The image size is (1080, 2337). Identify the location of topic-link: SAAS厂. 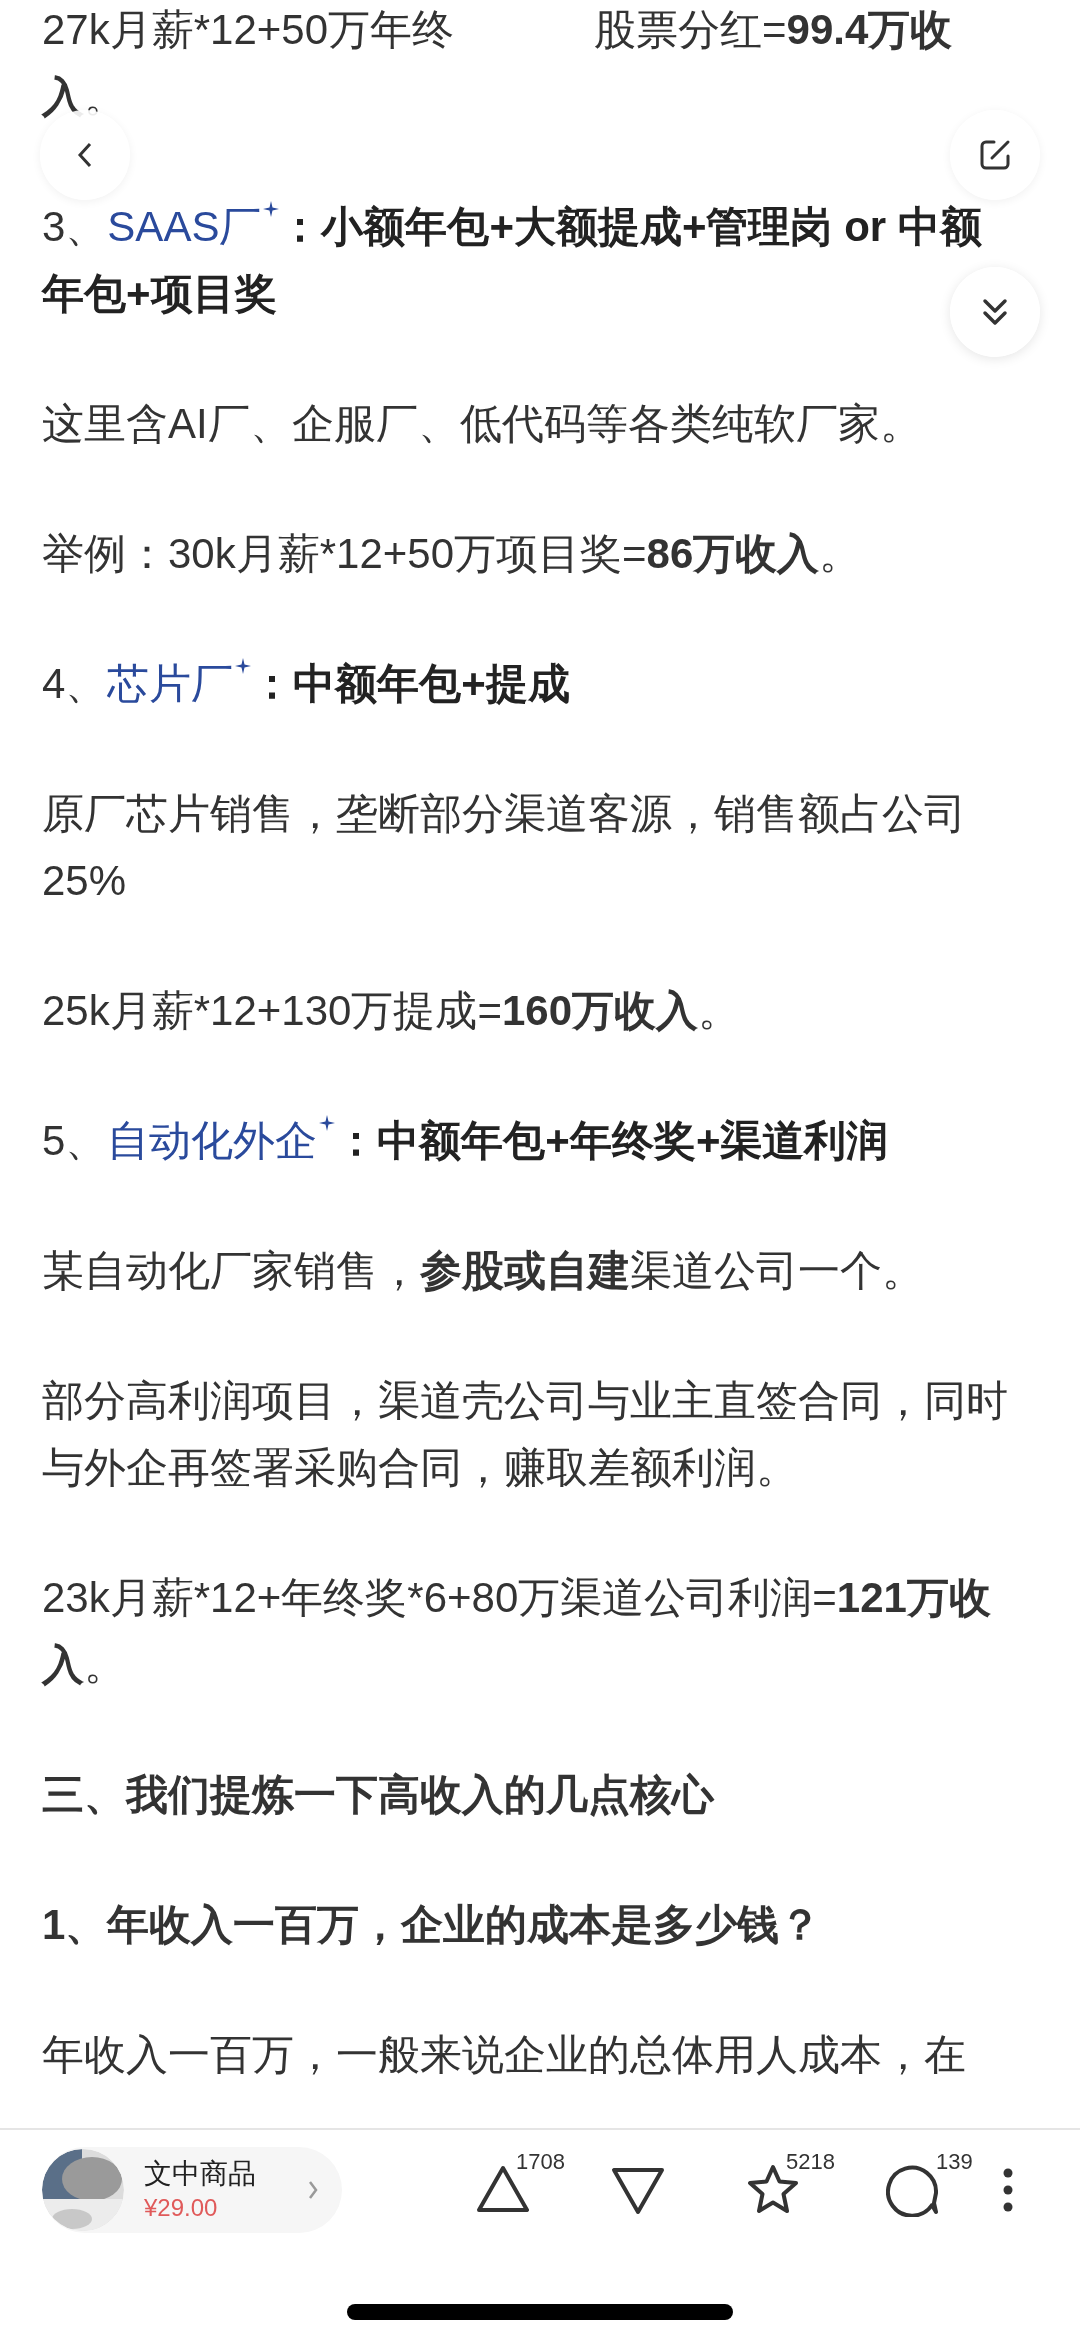
(184, 226).